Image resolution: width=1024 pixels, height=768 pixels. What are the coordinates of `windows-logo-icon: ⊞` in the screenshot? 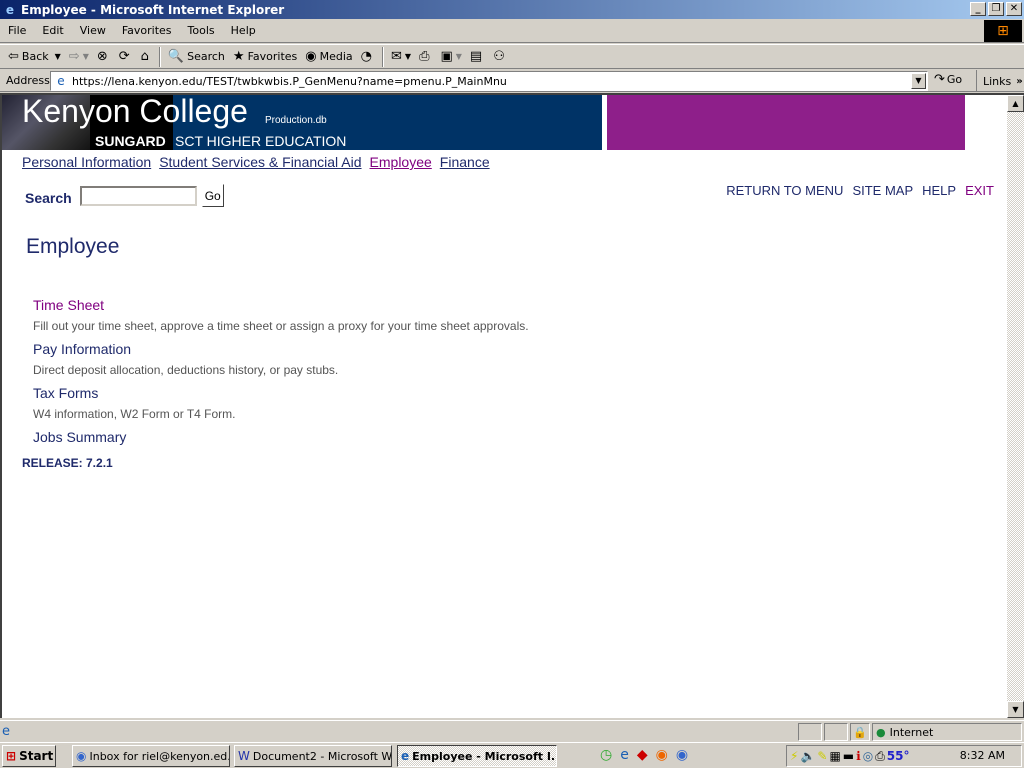 It's located at (1003, 31).